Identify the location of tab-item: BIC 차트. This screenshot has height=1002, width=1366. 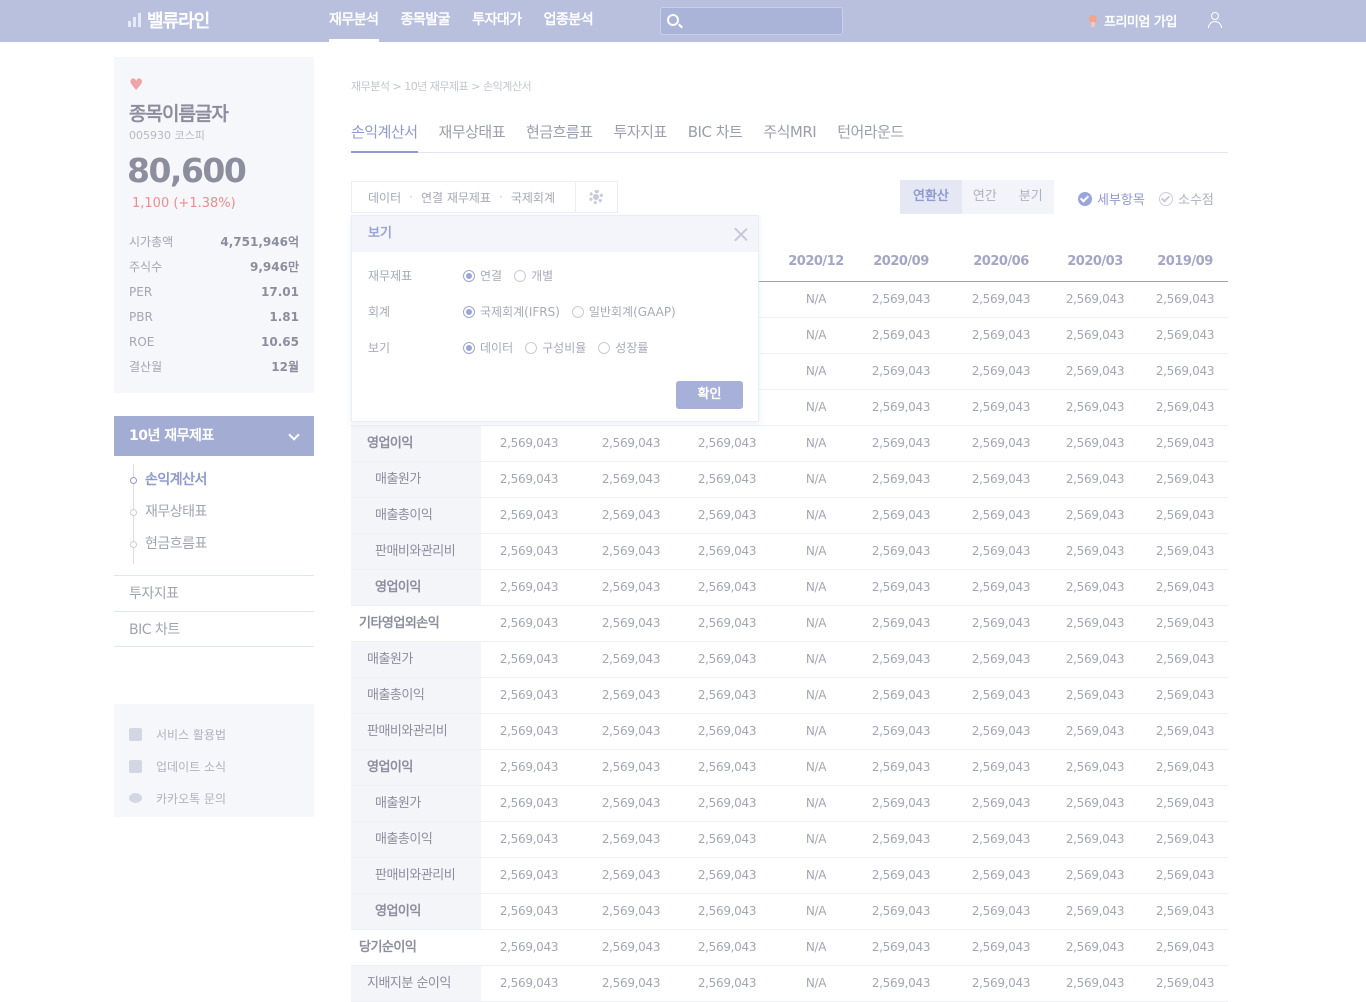
(715, 133).